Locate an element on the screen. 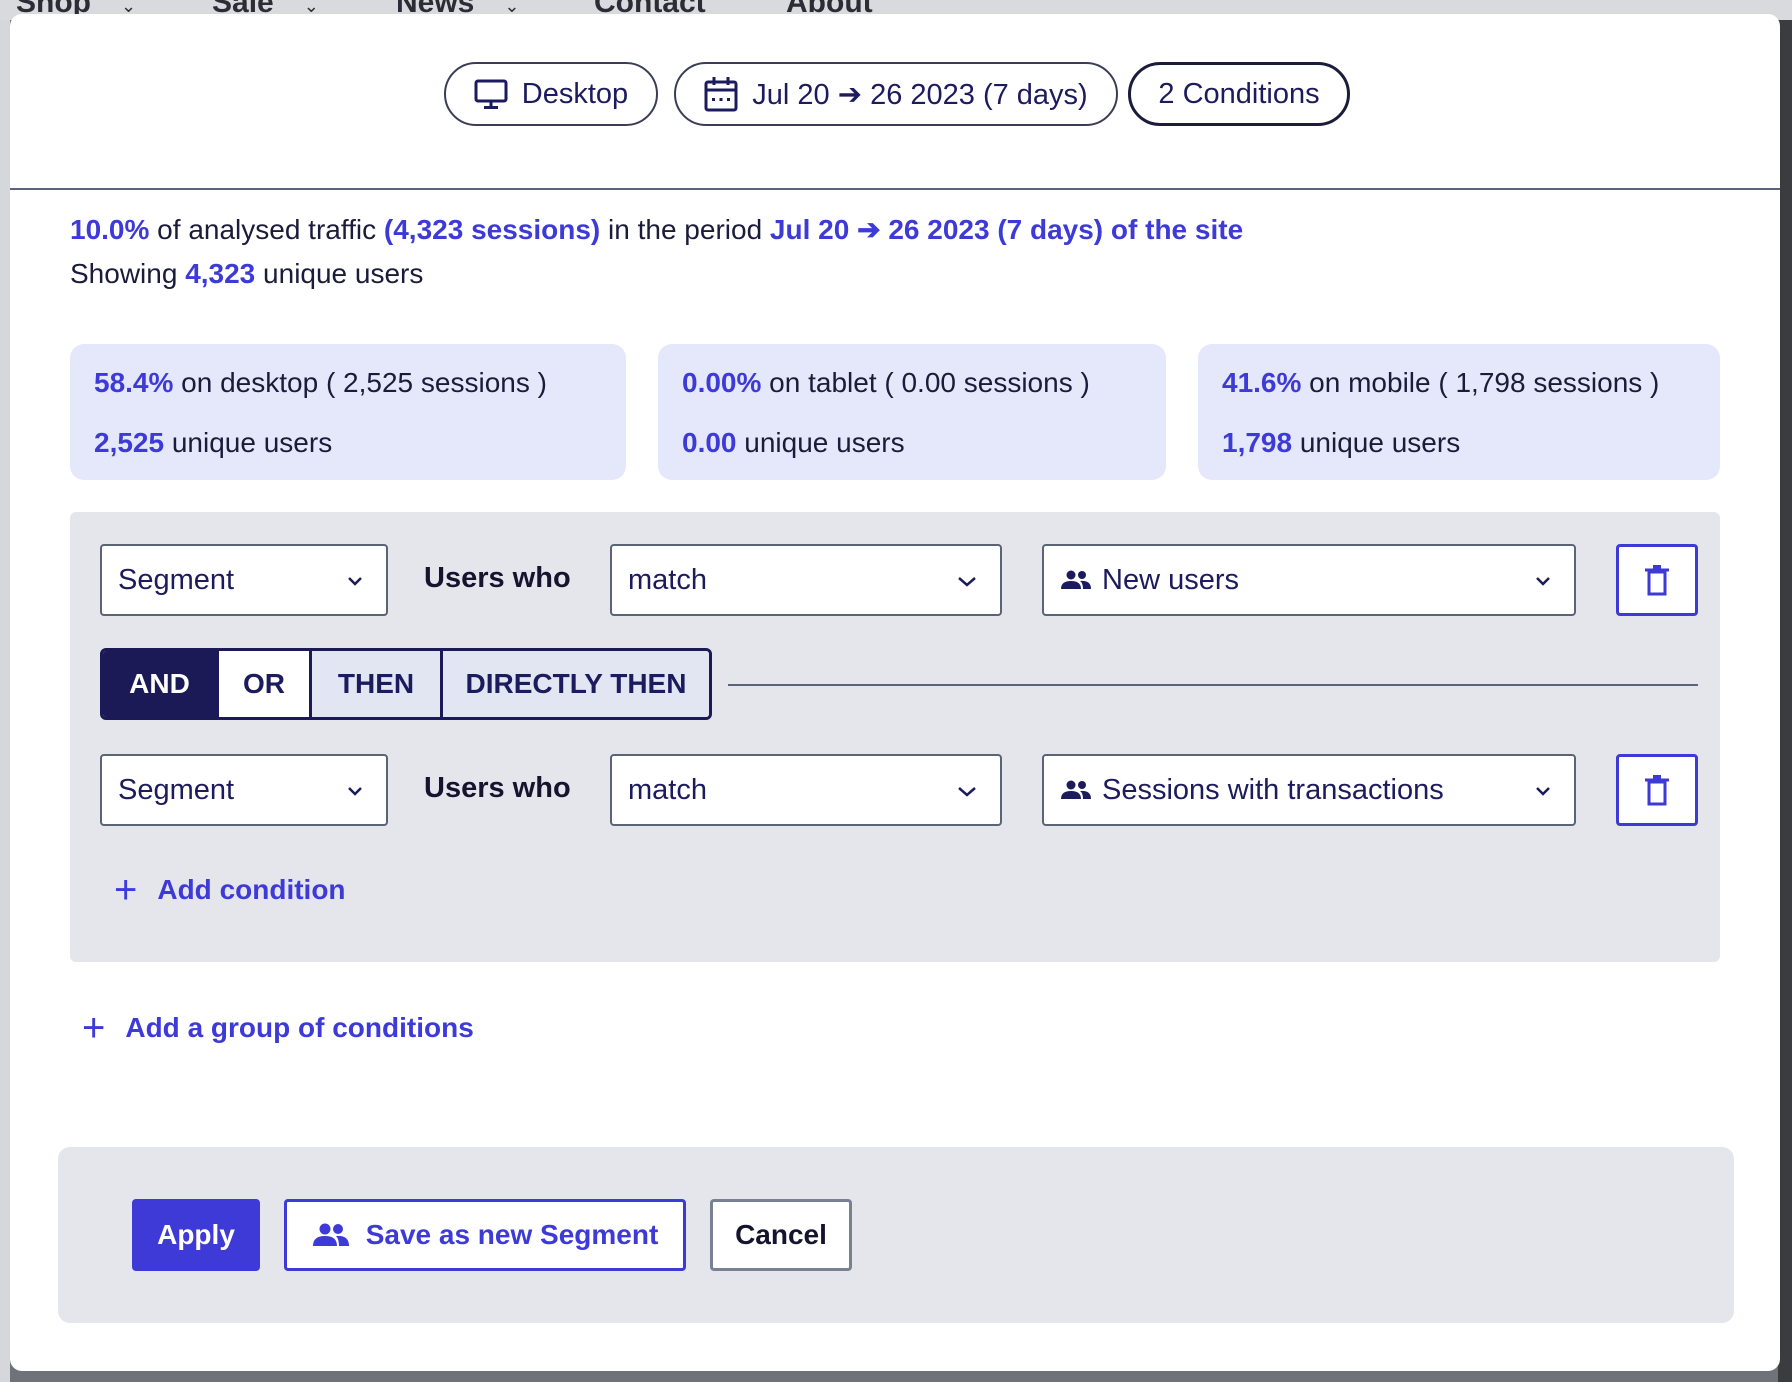 The width and height of the screenshot is (1792, 1382). apply-button: Apply is located at coordinates (196, 1235).